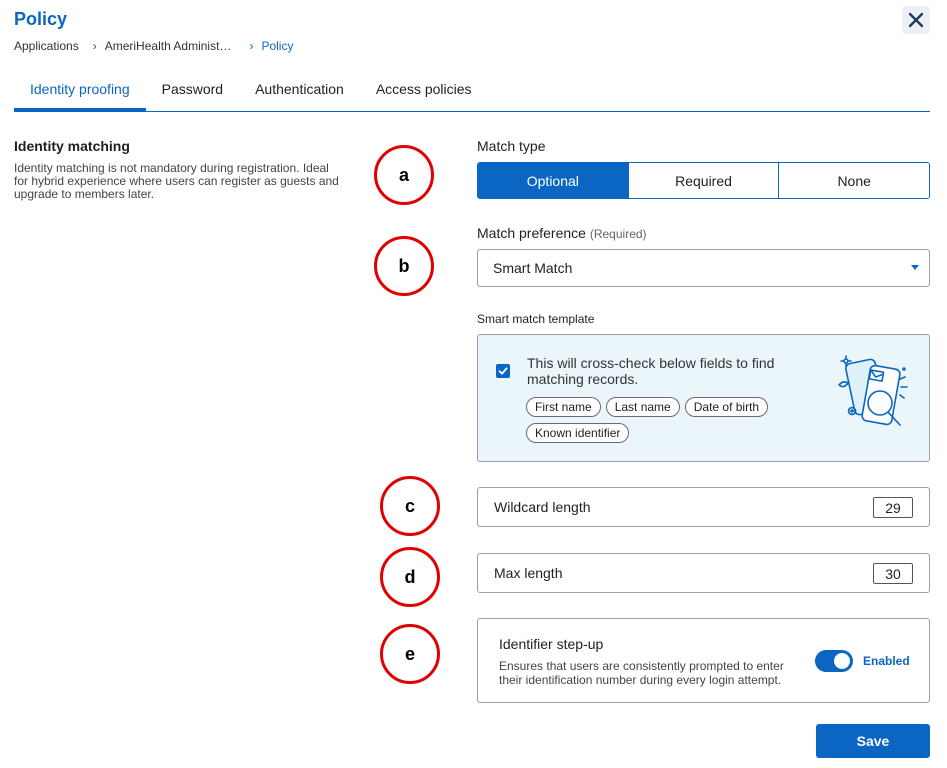 This screenshot has height=768, width=947. I want to click on caret-down-icon, so click(915, 267).